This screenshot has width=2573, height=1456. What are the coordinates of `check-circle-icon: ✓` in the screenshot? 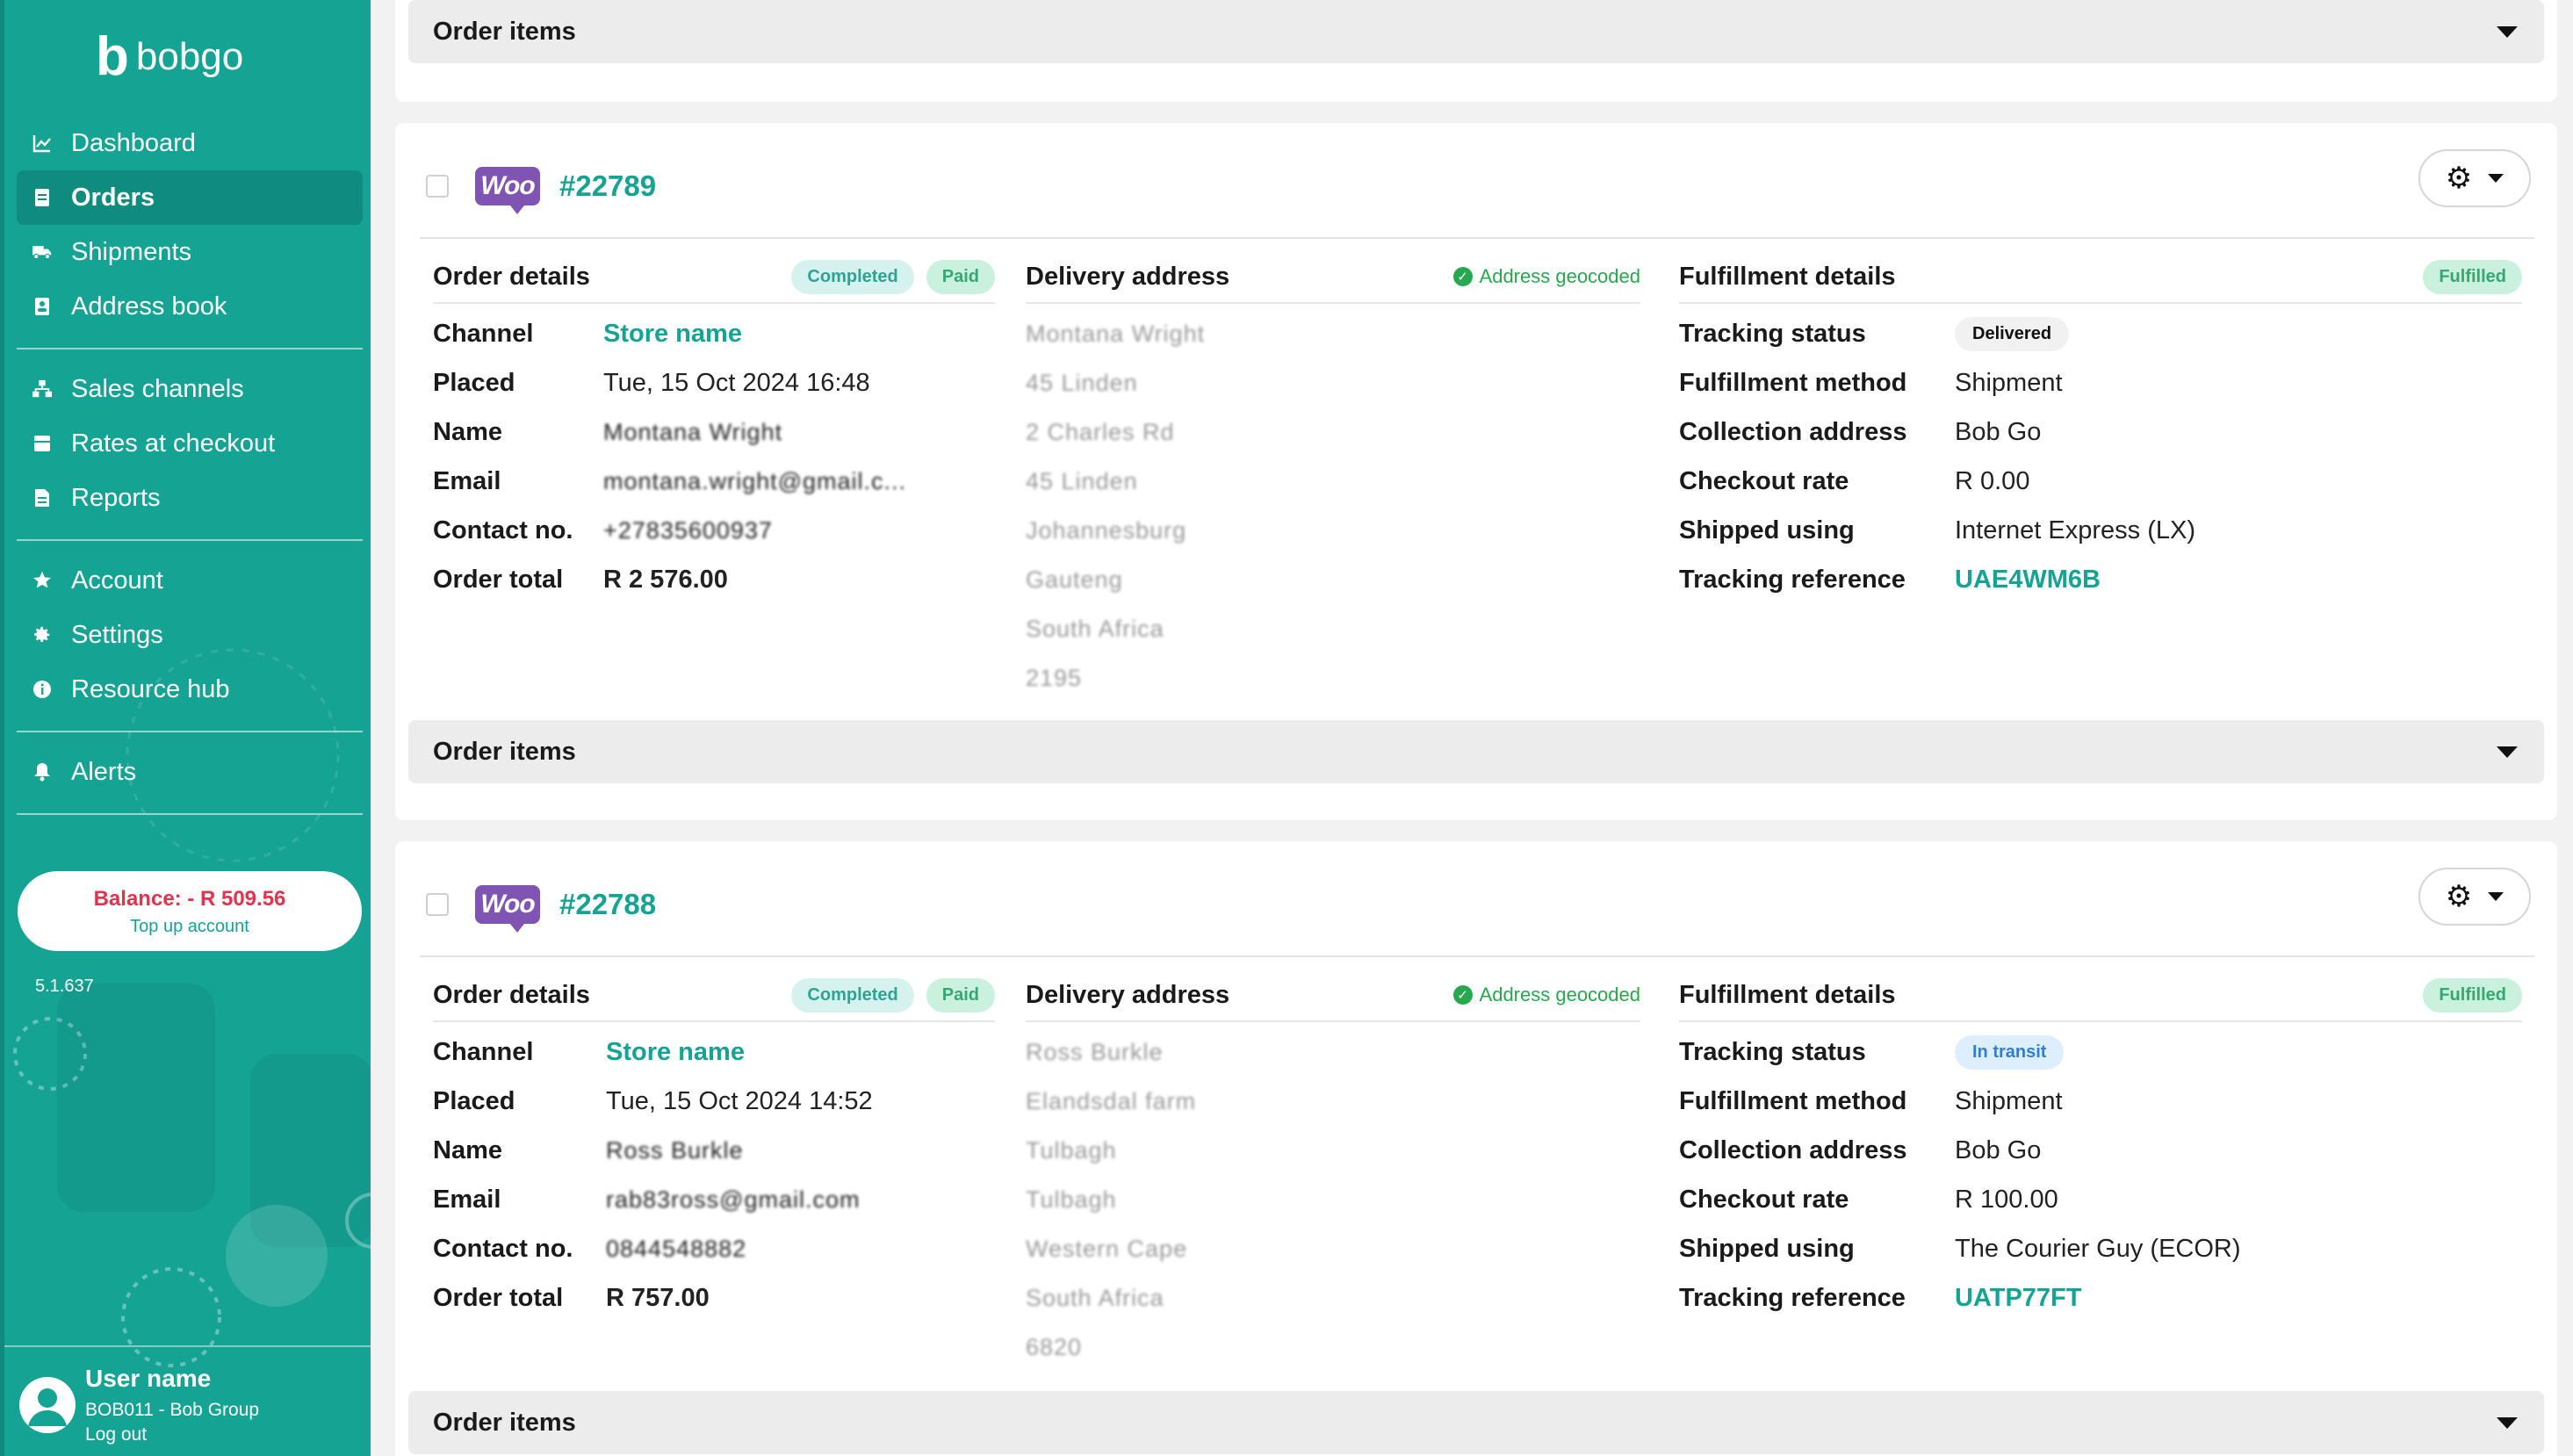 It's located at (1462, 276).